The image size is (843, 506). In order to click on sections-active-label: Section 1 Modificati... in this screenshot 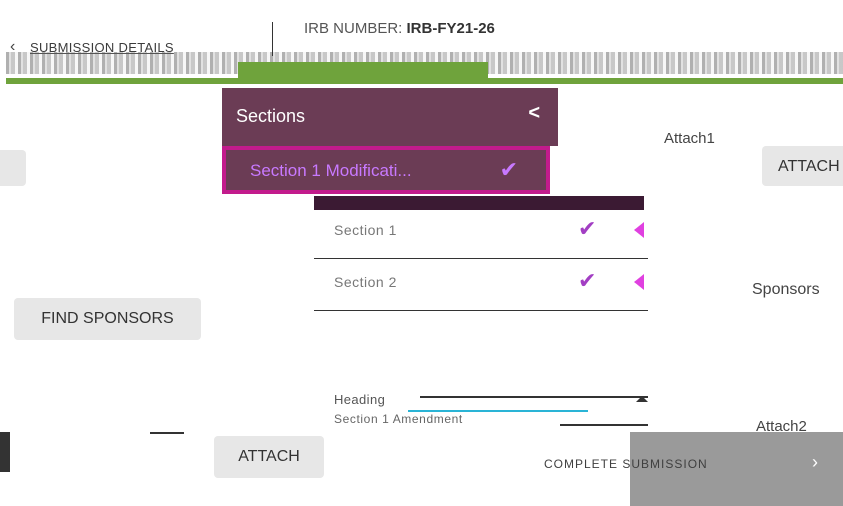, I will do `click(331, 170)`.